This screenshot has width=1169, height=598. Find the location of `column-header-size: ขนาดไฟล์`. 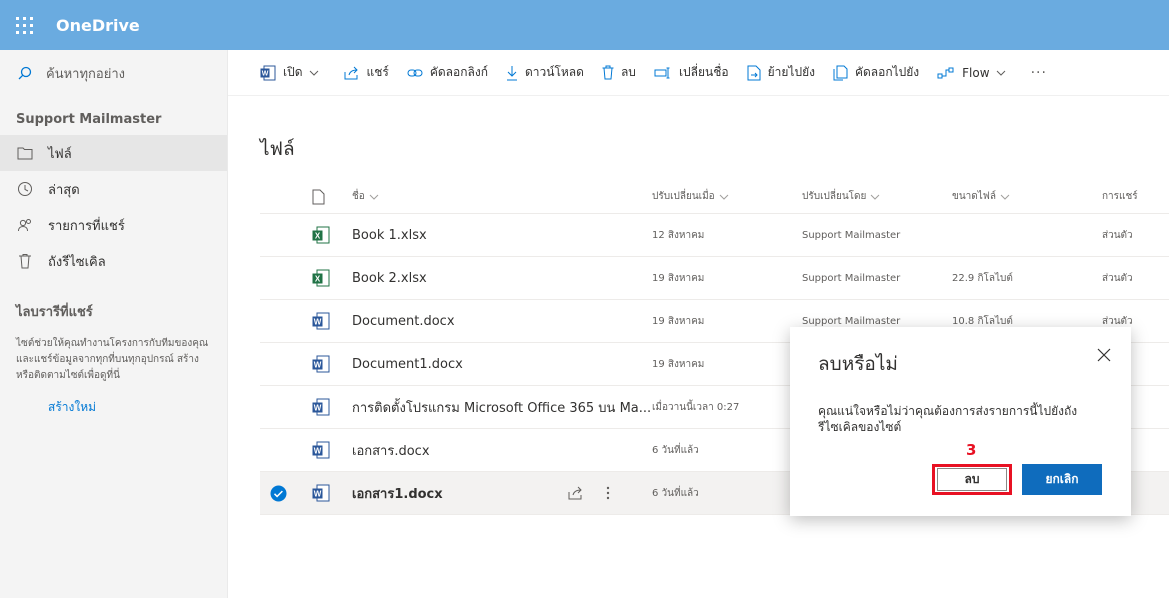

column-header-size: ขนาดไฟล์ is located at coordinates (1017, 196).